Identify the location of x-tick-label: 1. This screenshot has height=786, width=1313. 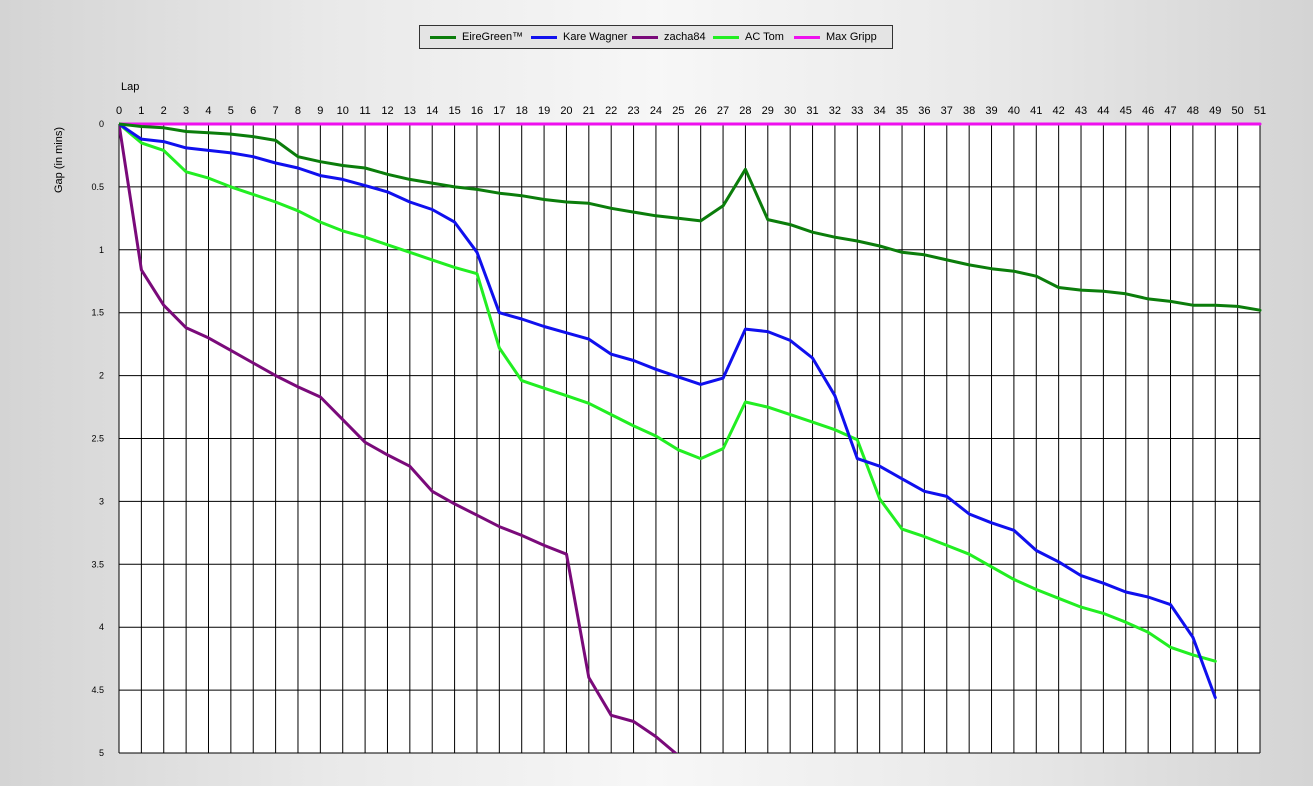
(141, 111).